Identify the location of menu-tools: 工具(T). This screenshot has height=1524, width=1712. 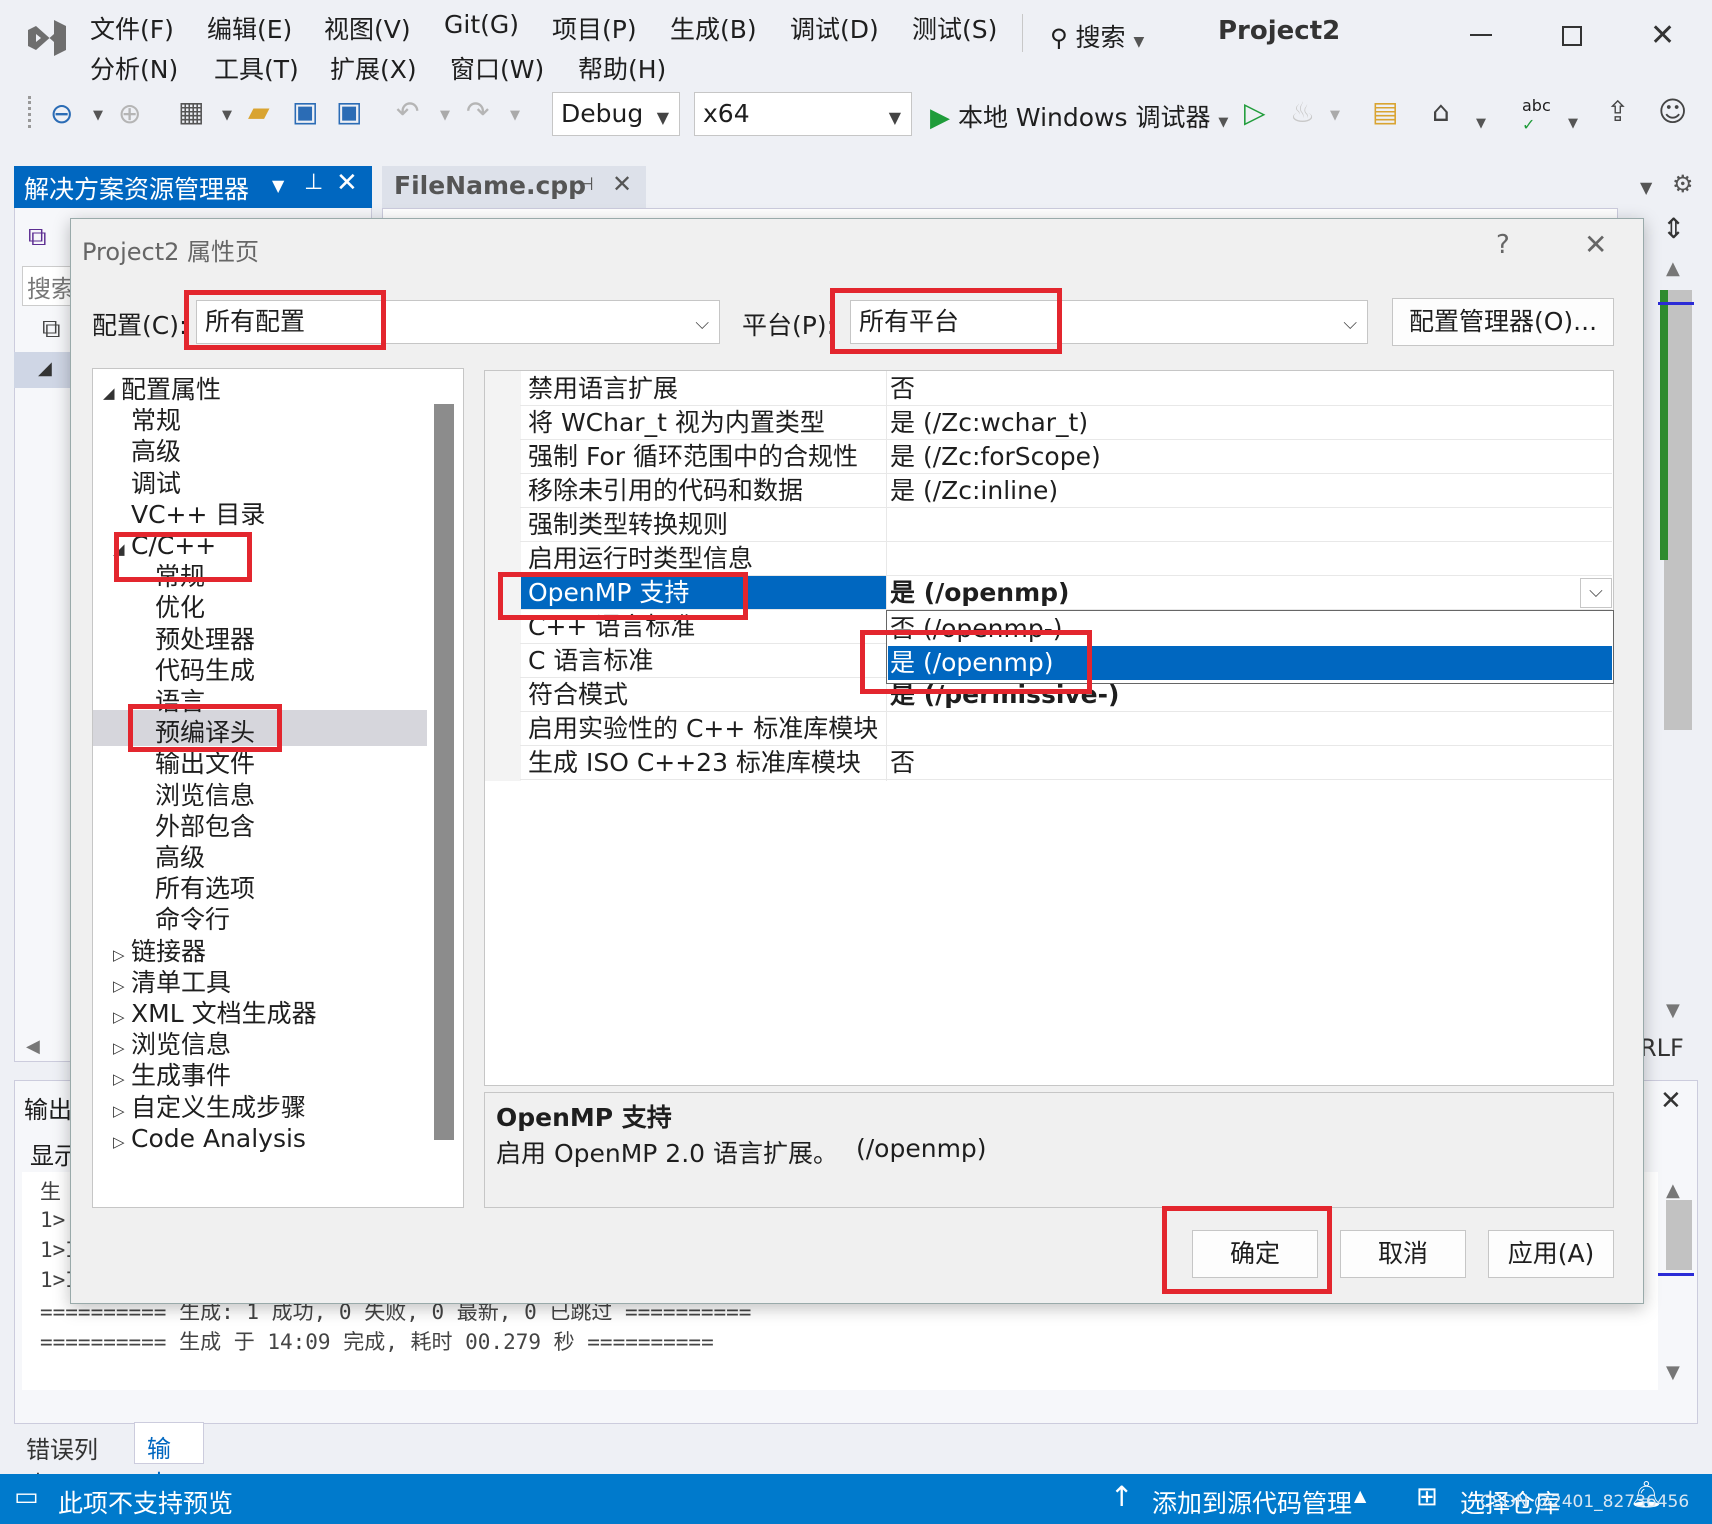
(256, 68).